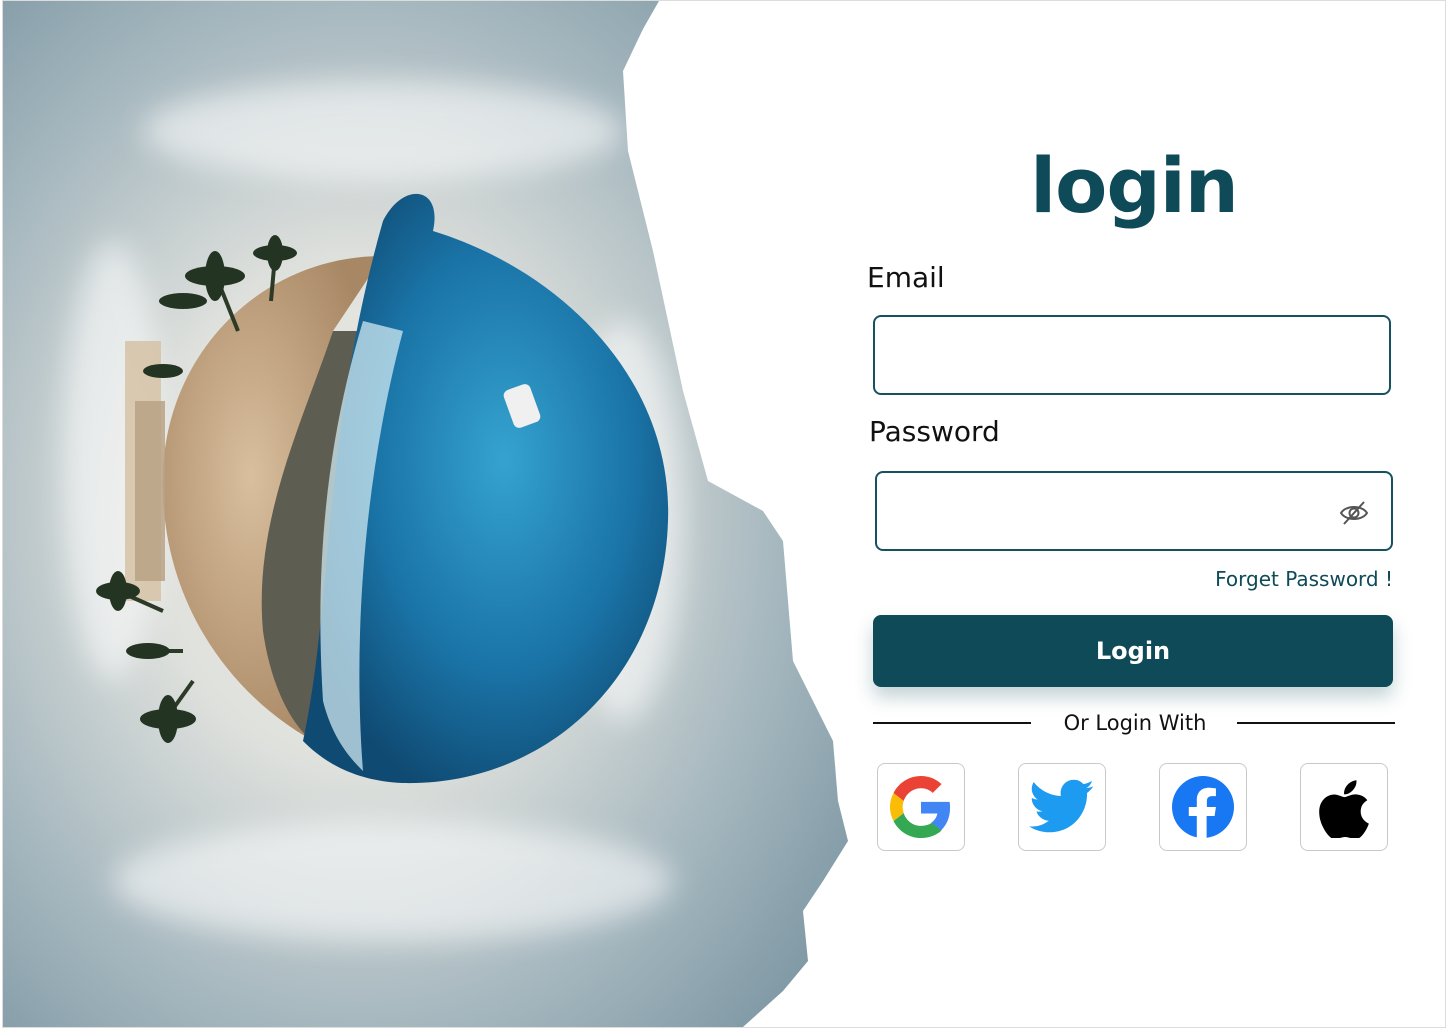  I want to click on email-field-wrapper, so click(1132, 355).